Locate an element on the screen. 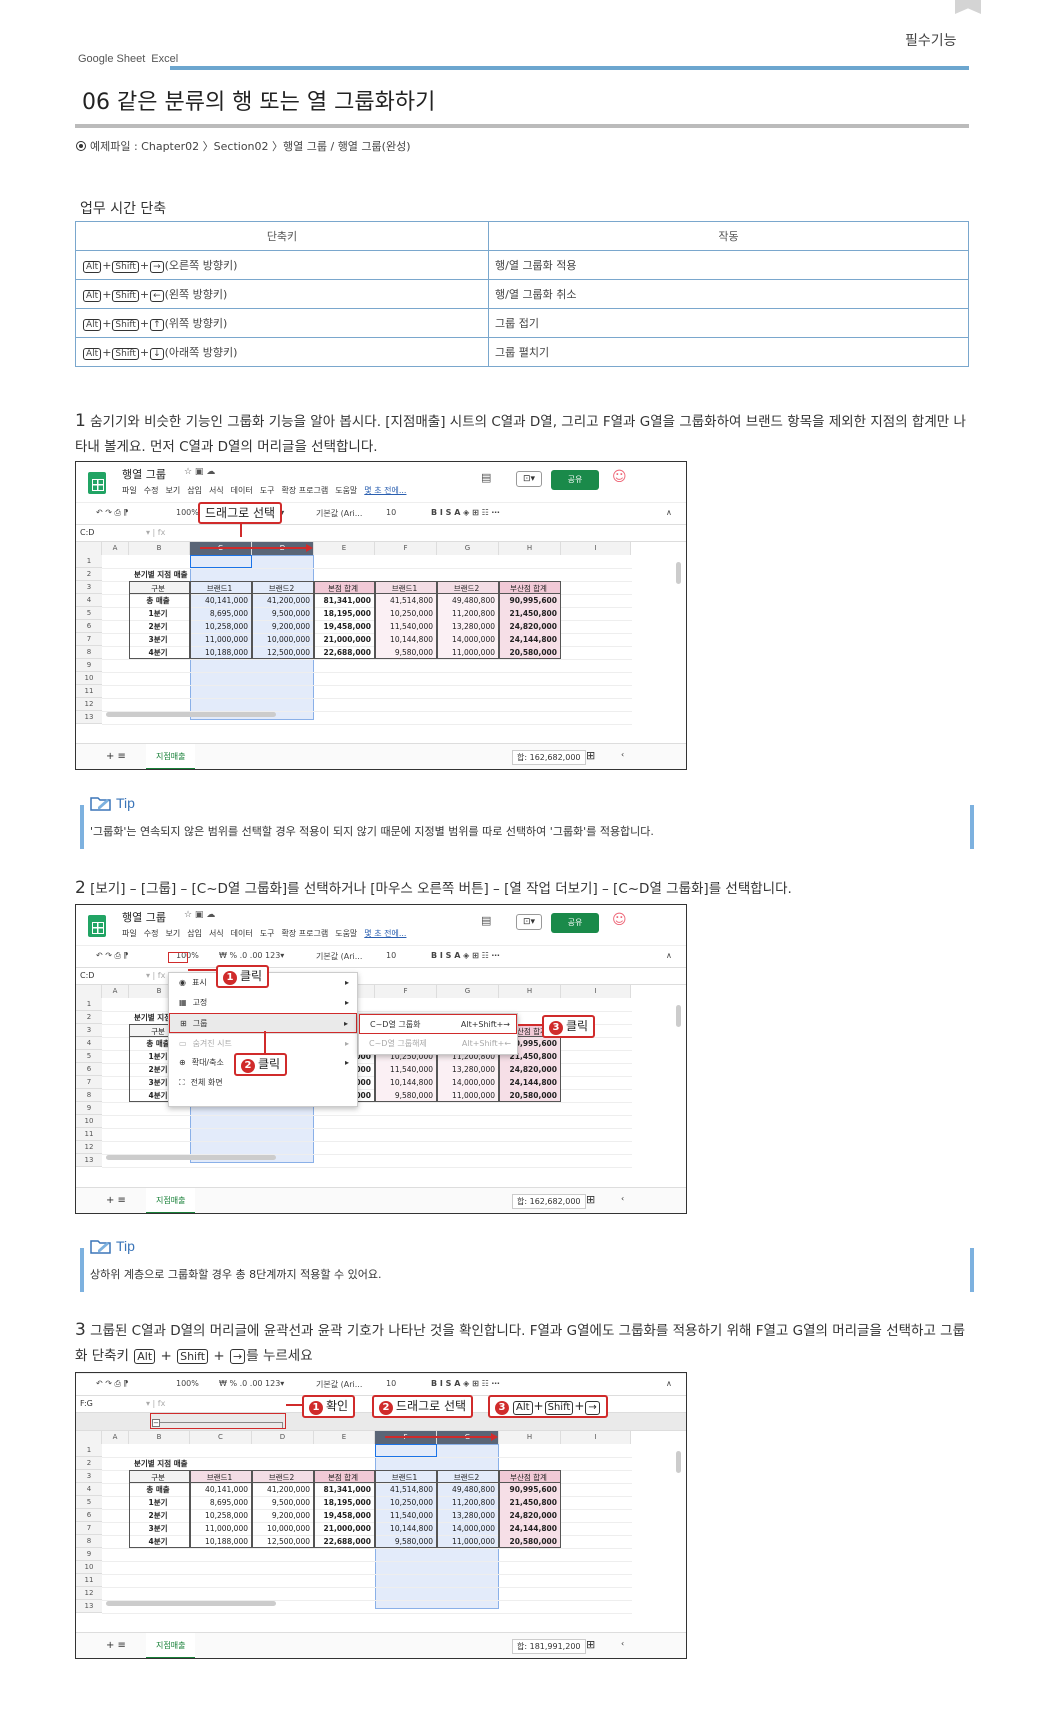 Image resolution: width=1042 pixels, height=1710 pixels. zoom-select: 100% is located at coordinates (187, 1383).